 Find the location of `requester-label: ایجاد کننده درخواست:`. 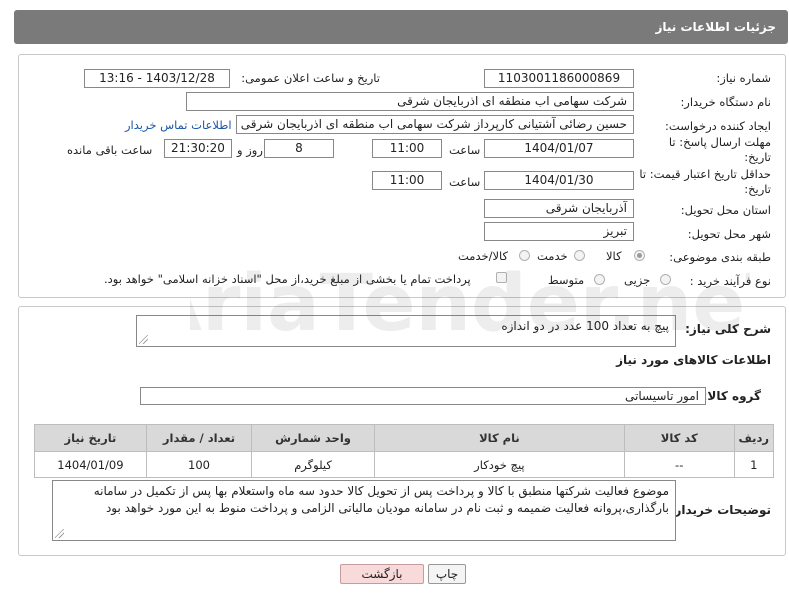

requester-label: ایجاد کننده درخواست: is located at coordinates (718, 126).